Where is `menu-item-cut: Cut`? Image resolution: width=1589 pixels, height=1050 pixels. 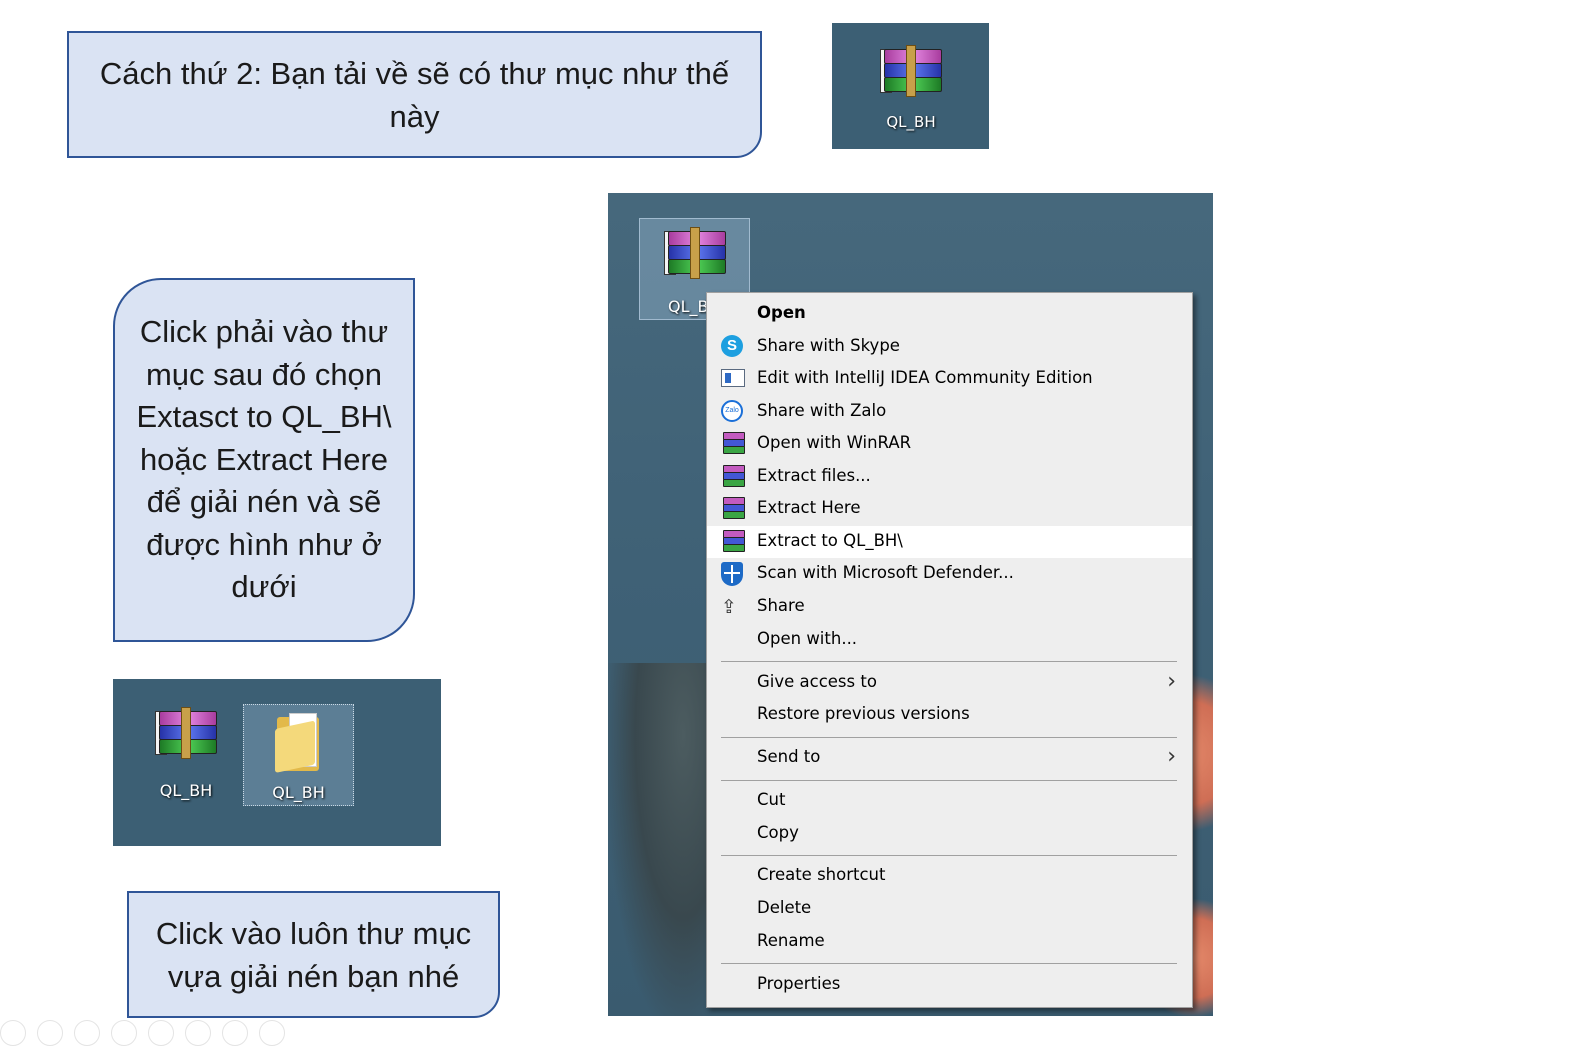 menu-item-cut: Cut is located at coordinates (949, 801).